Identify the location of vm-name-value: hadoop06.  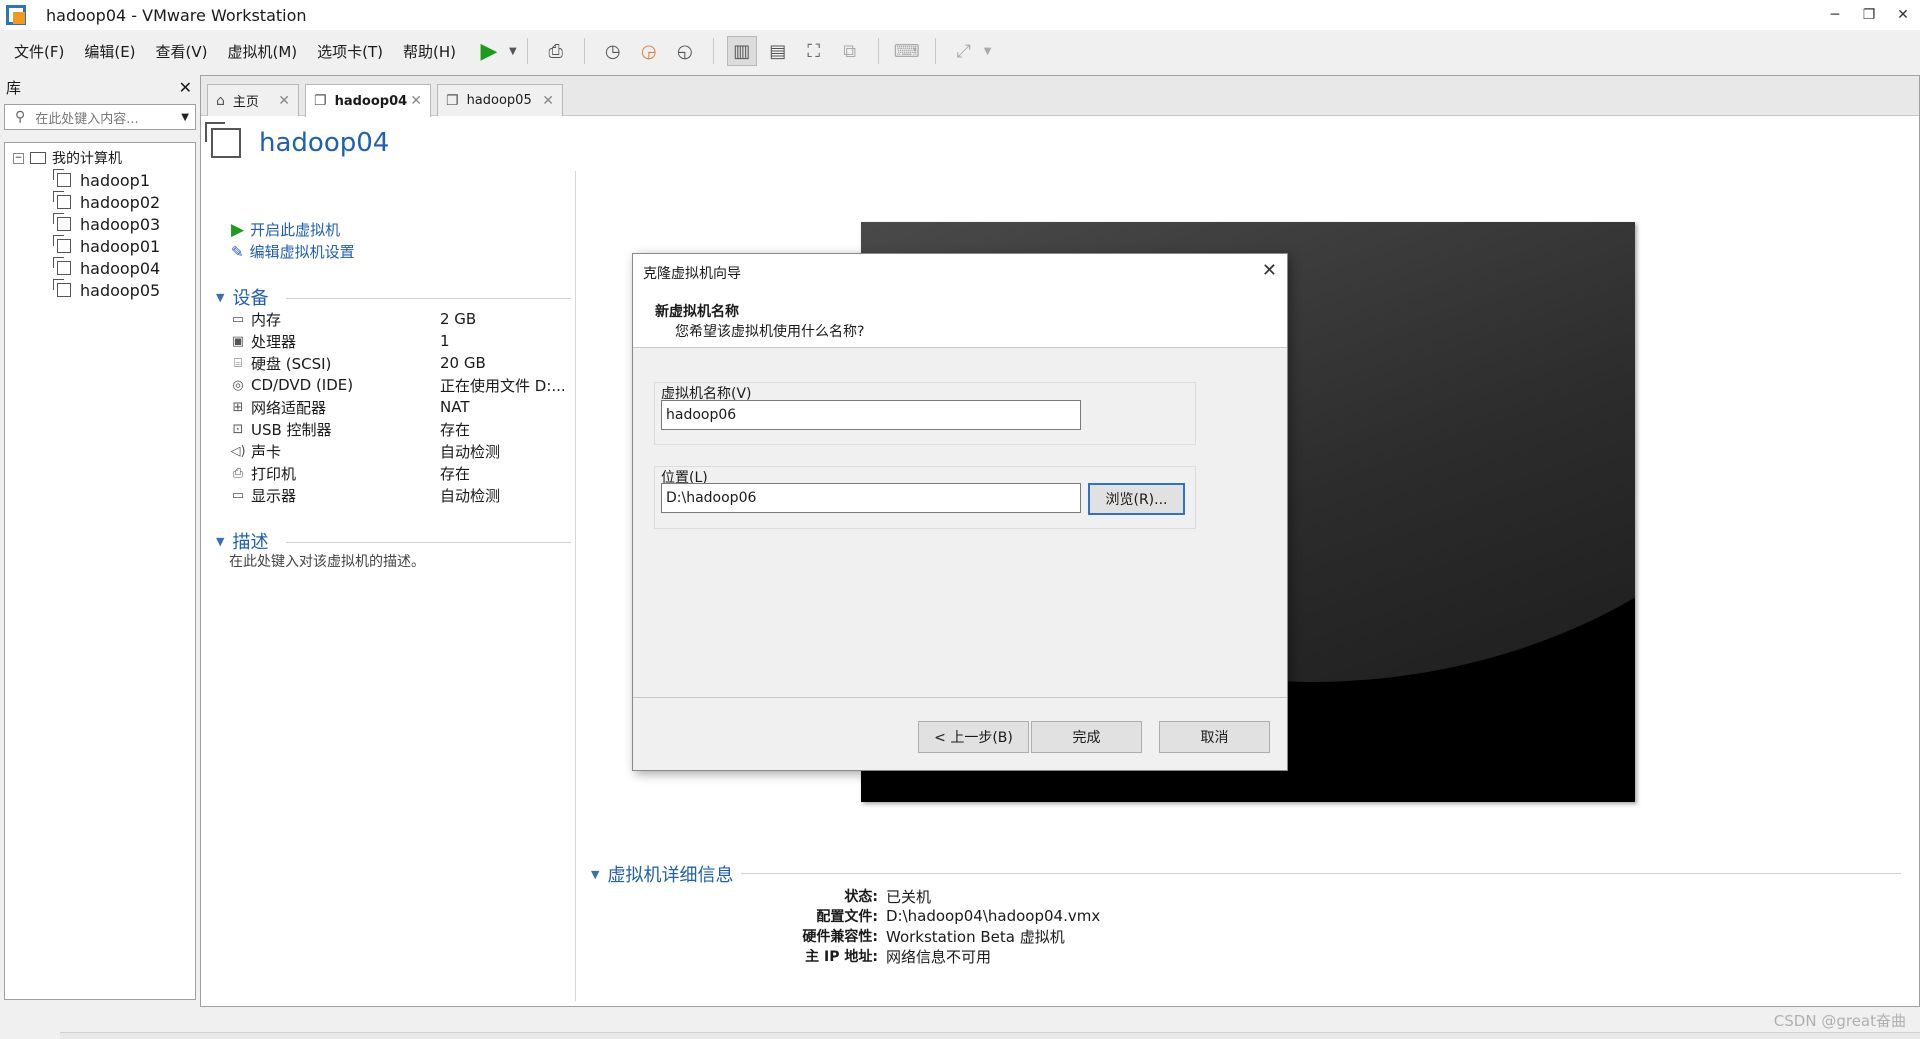
(701, 415).